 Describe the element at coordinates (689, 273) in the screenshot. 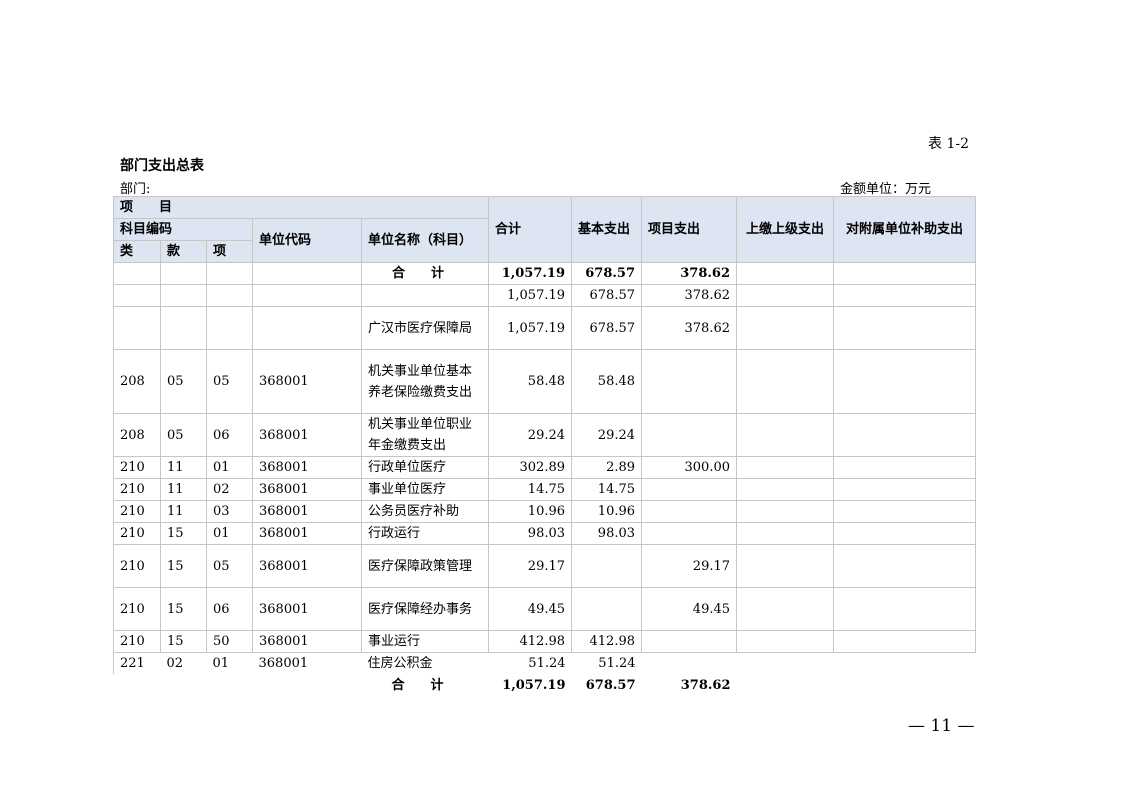

I see `summary-proj: 378.62` at that location.